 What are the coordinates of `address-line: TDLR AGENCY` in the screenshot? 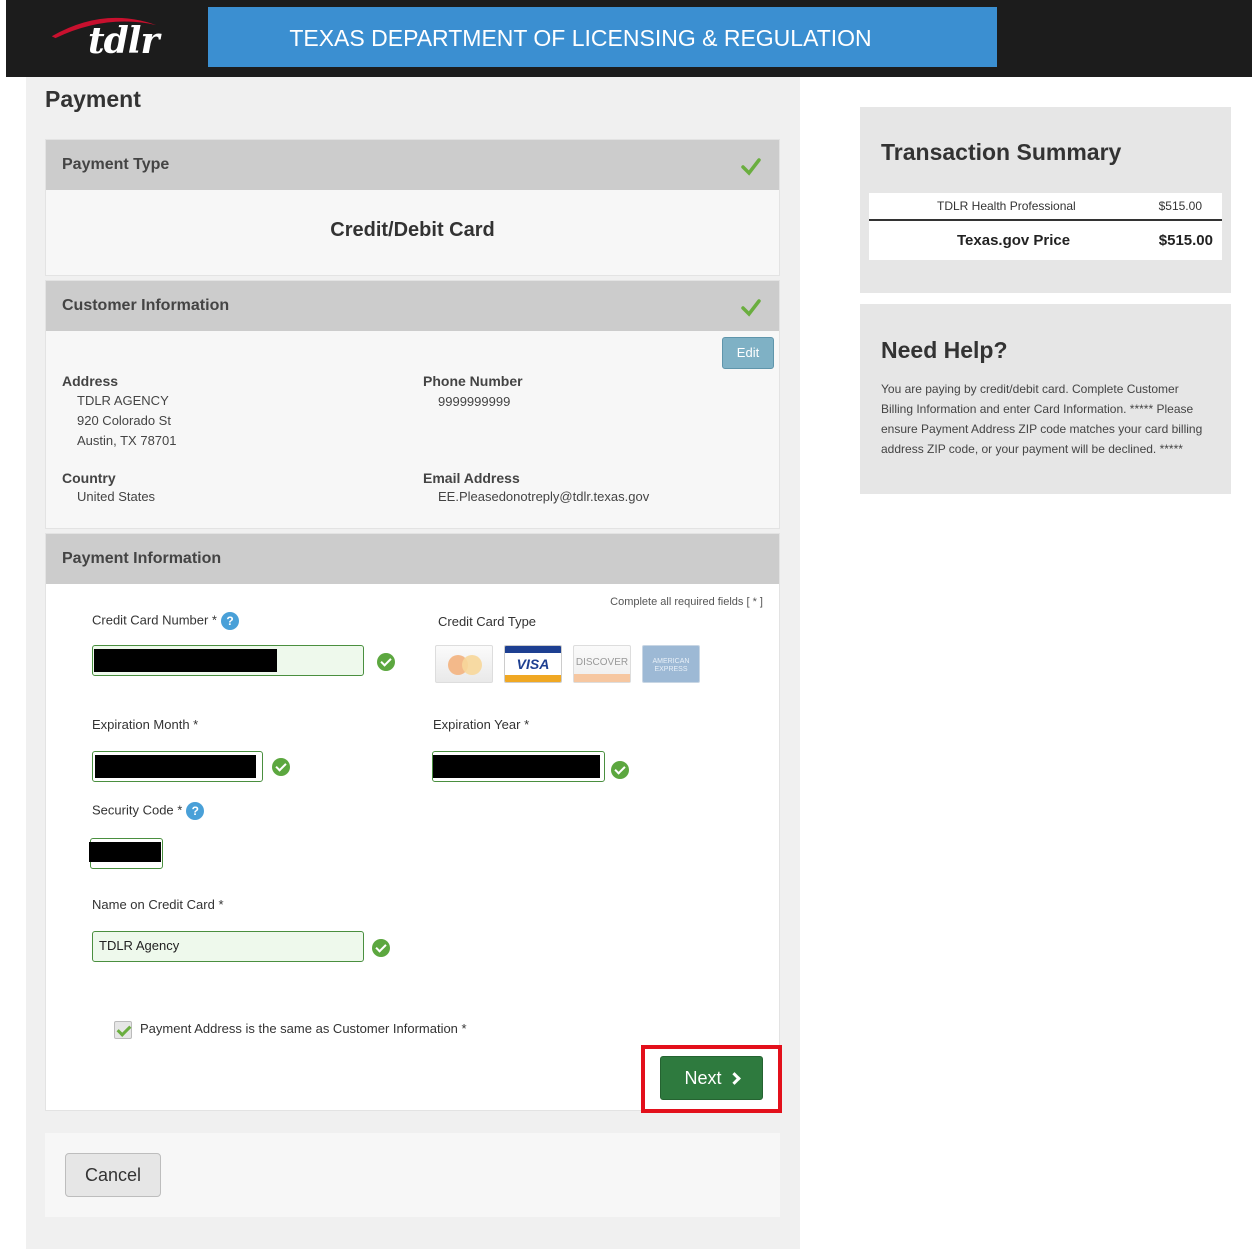 It's located at (123, 400).